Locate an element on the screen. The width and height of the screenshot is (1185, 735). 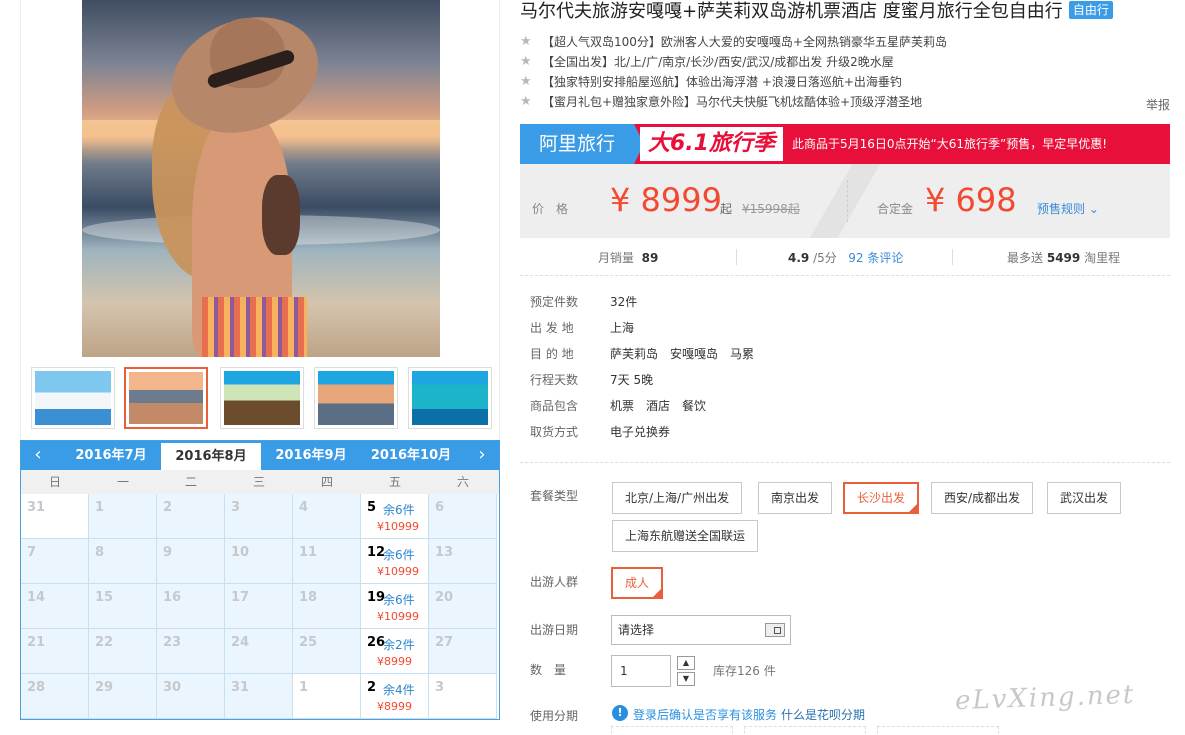
calendar-day-number: 21 is located at coordinates (36, 642).